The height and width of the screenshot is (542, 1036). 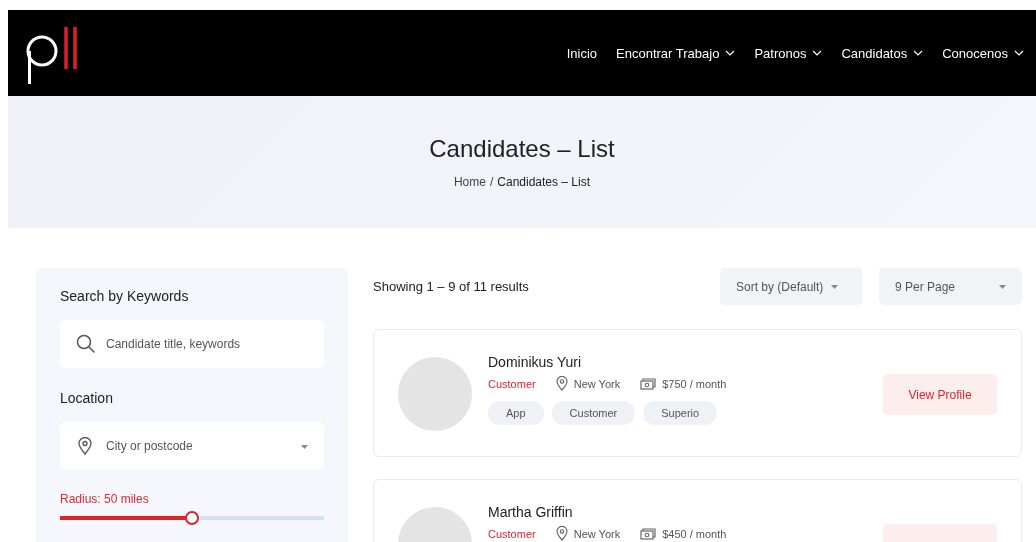 What do you see at coordinates (983, 53) in the screenshot?
I see `nav-link: Conocenos` at bounding box center [983, 53].